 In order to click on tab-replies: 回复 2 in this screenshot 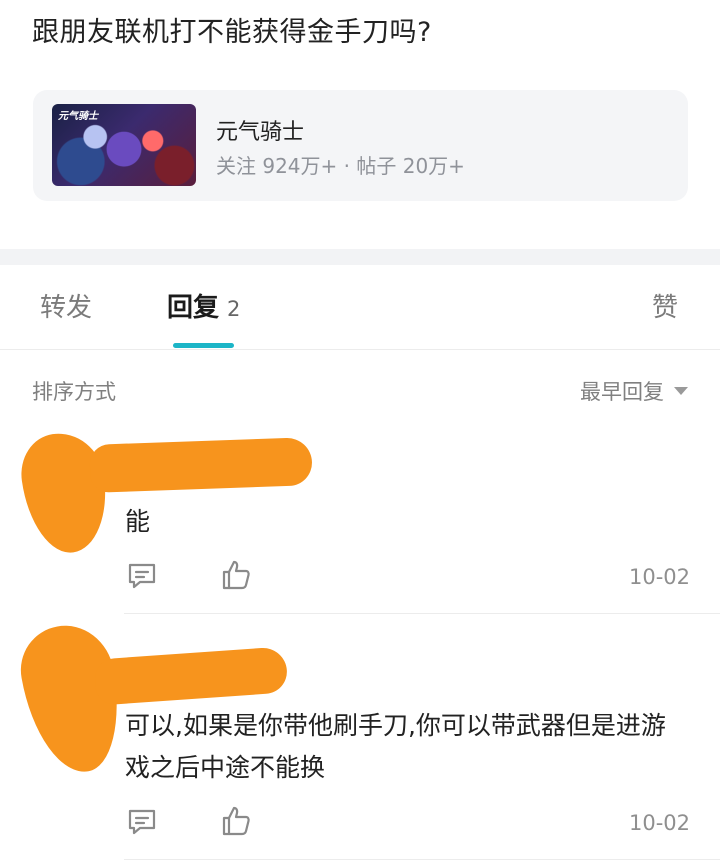, I will do `click(203, 305)`.